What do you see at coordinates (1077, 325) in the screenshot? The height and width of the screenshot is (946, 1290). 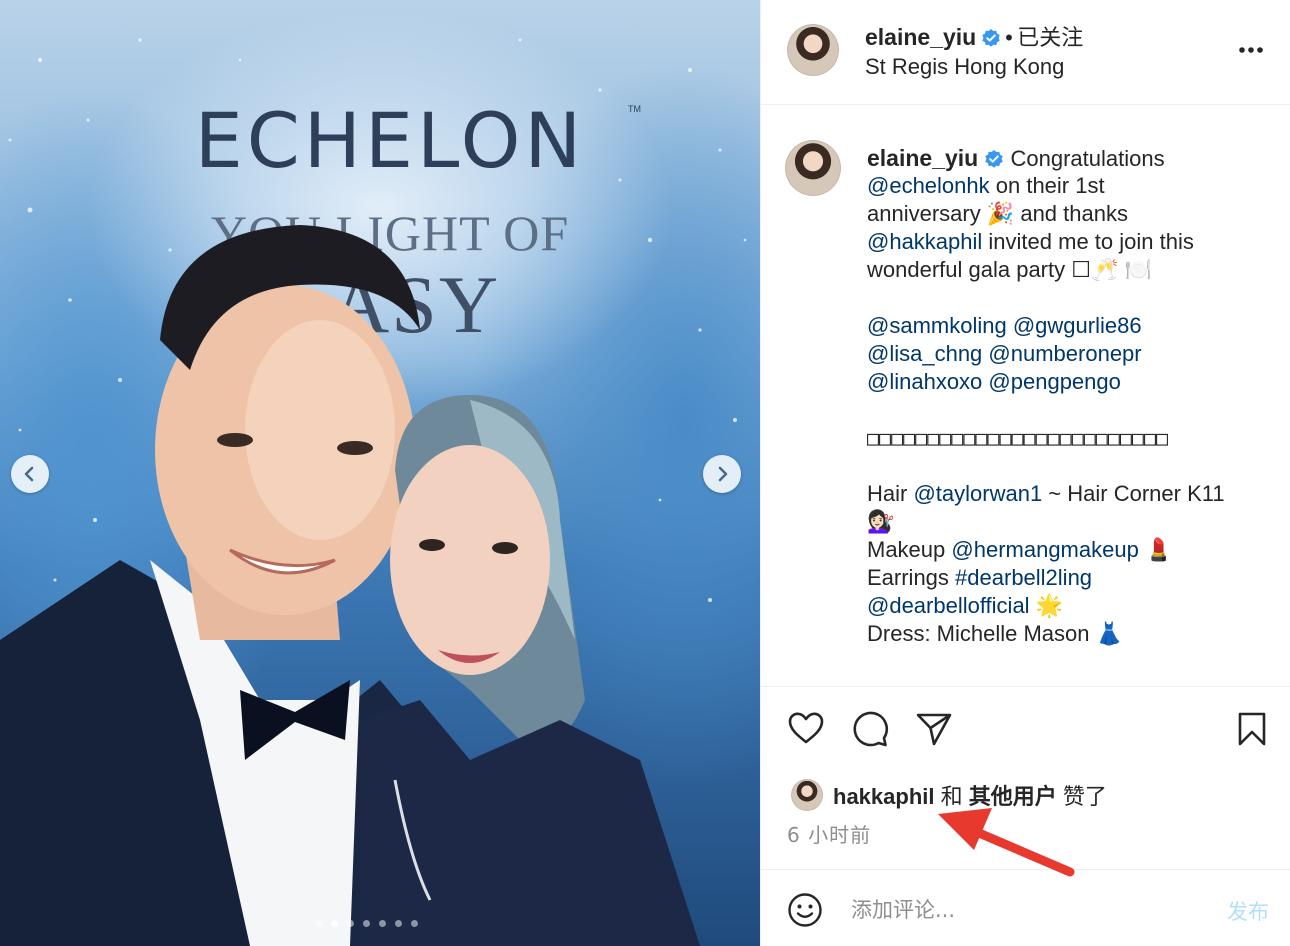 I see `mention-link: @gwgurlie86` at bounding box center [1077, 325].